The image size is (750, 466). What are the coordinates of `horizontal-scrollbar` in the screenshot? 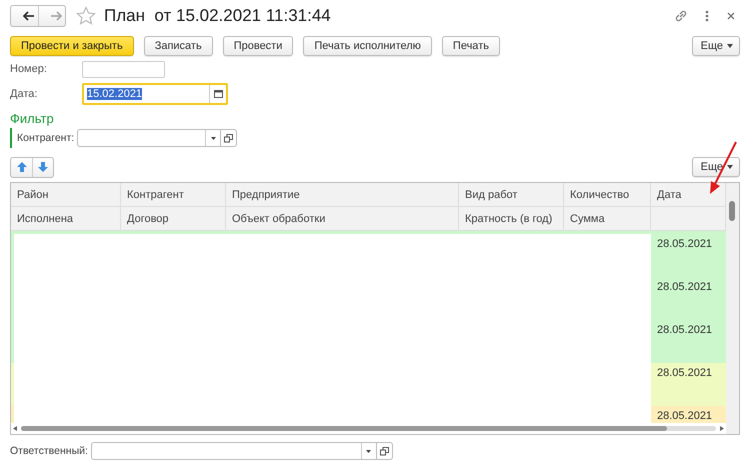 It's located at (344, 428).